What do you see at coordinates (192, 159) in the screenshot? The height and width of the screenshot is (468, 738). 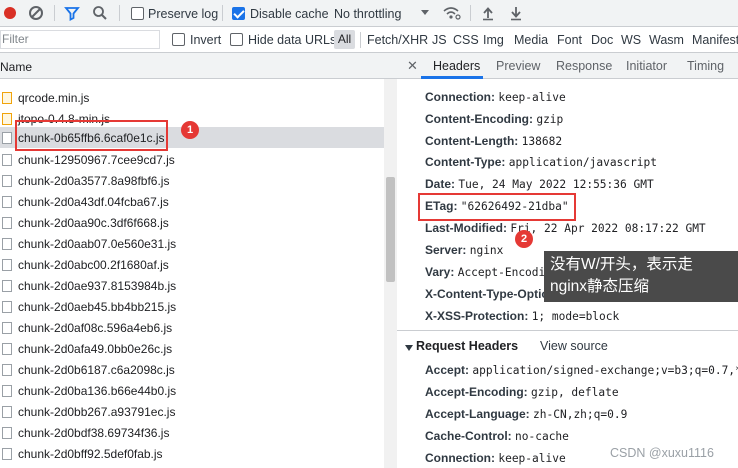 I see `request-row: chunk-12950967.7cee9cd7.js` at bounding box center [192, 159].